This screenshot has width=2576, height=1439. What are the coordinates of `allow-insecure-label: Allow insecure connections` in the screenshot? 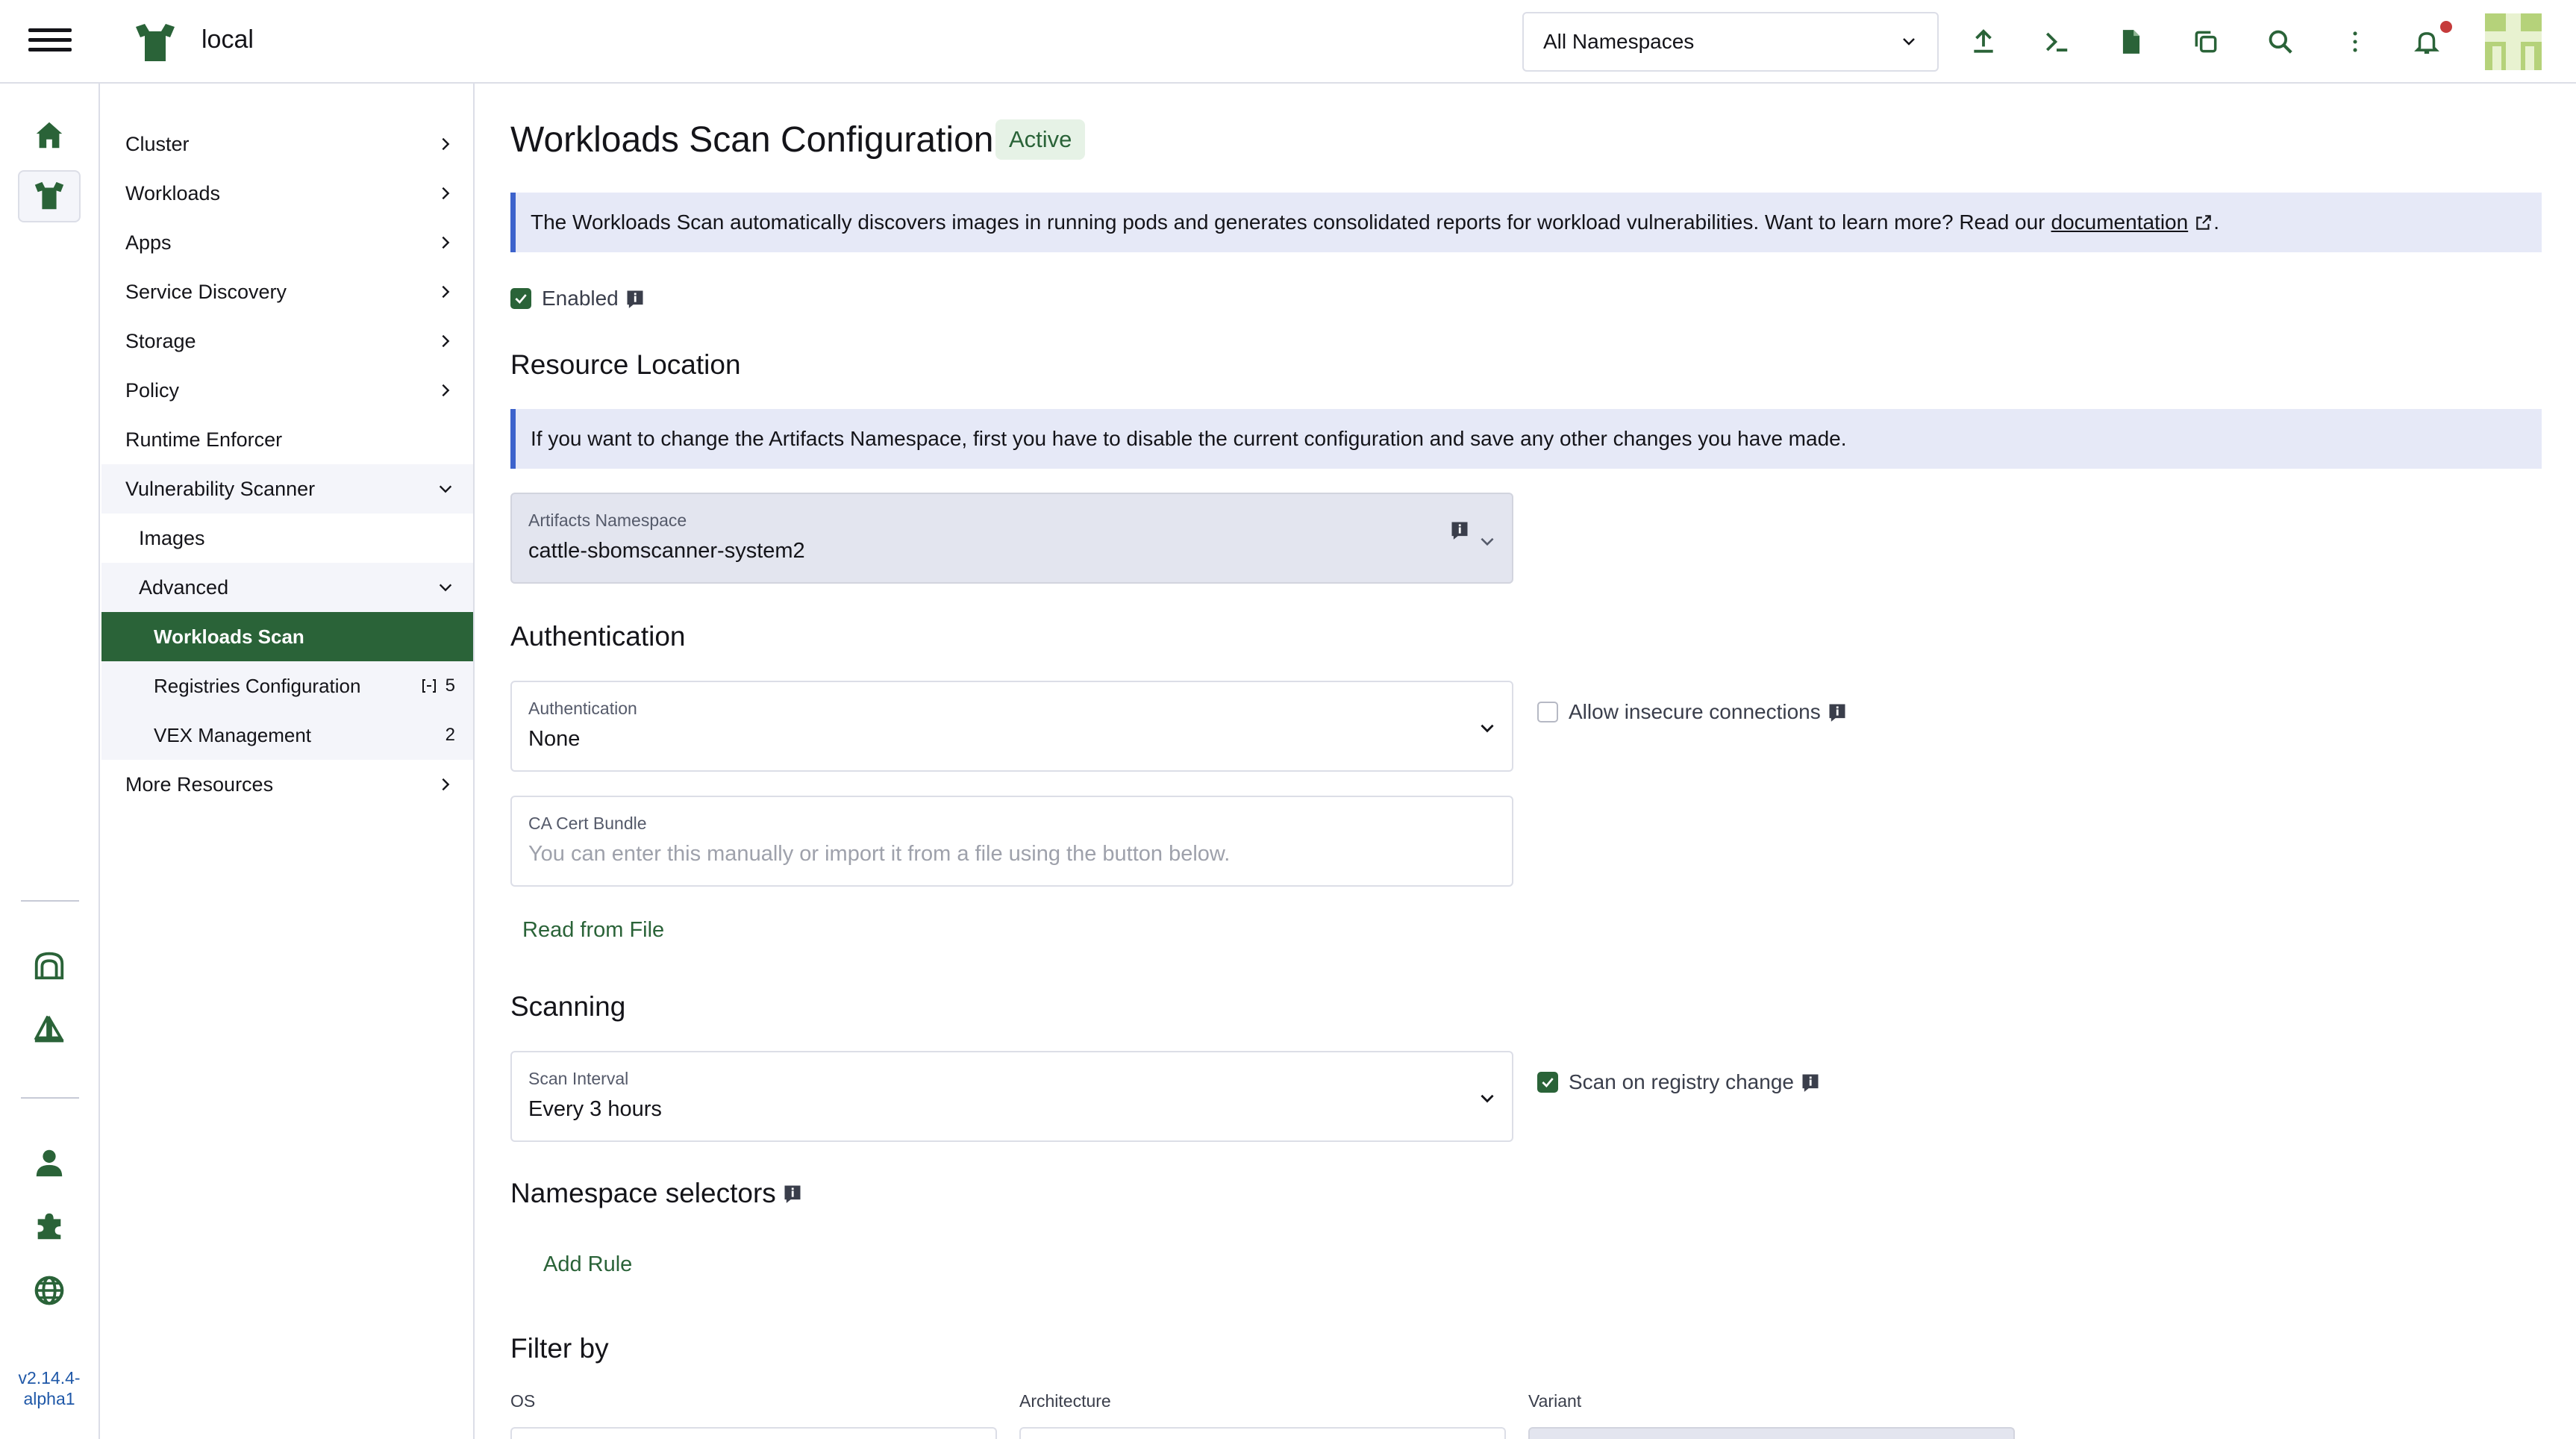 It's located at (1695, 711).